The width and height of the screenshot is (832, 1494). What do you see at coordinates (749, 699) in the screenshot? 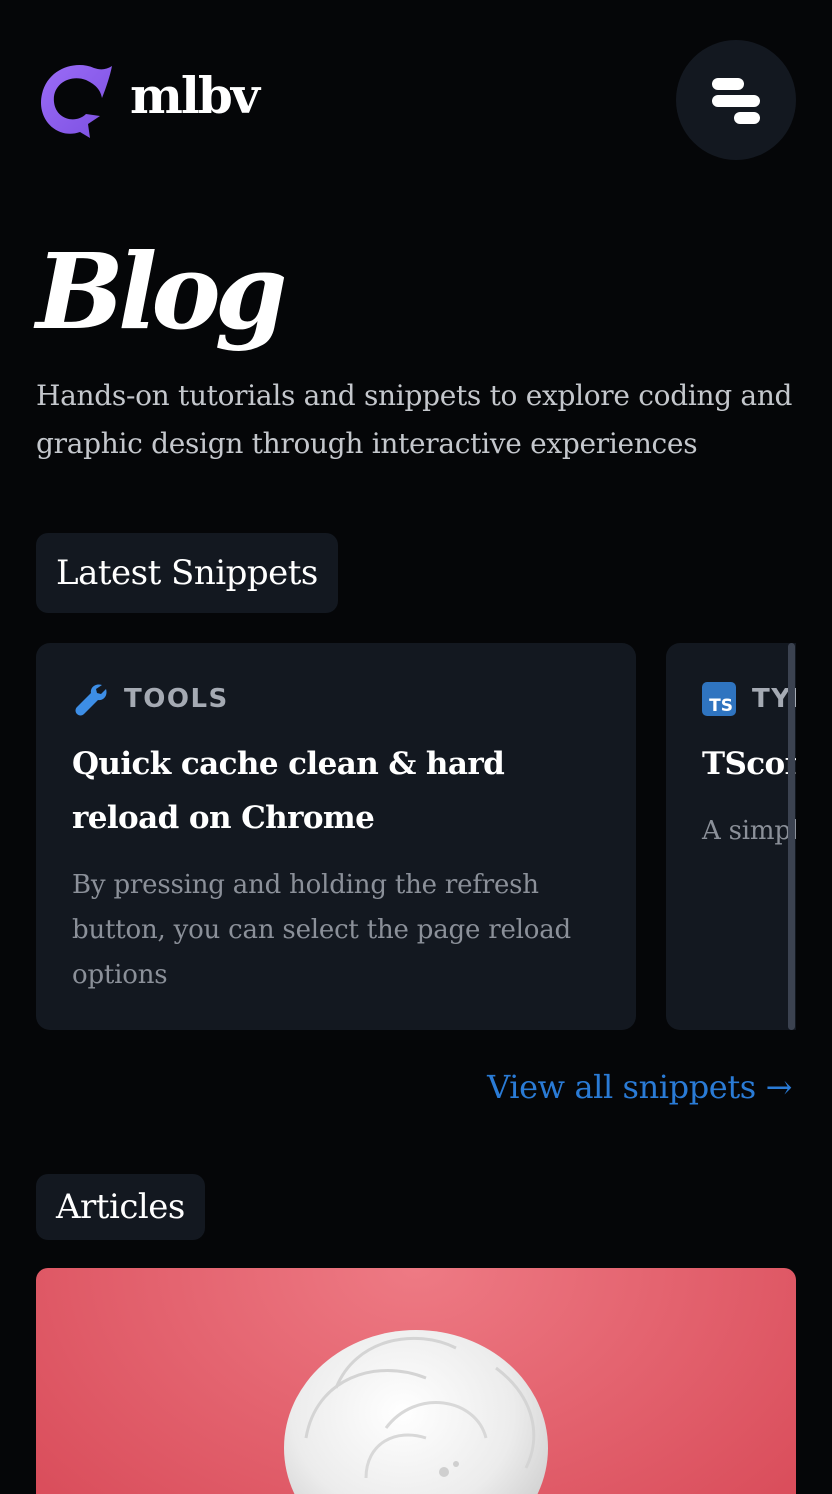
I see `snippet-category: TS TYPESCRIPT` at bounding box center [749, 699].